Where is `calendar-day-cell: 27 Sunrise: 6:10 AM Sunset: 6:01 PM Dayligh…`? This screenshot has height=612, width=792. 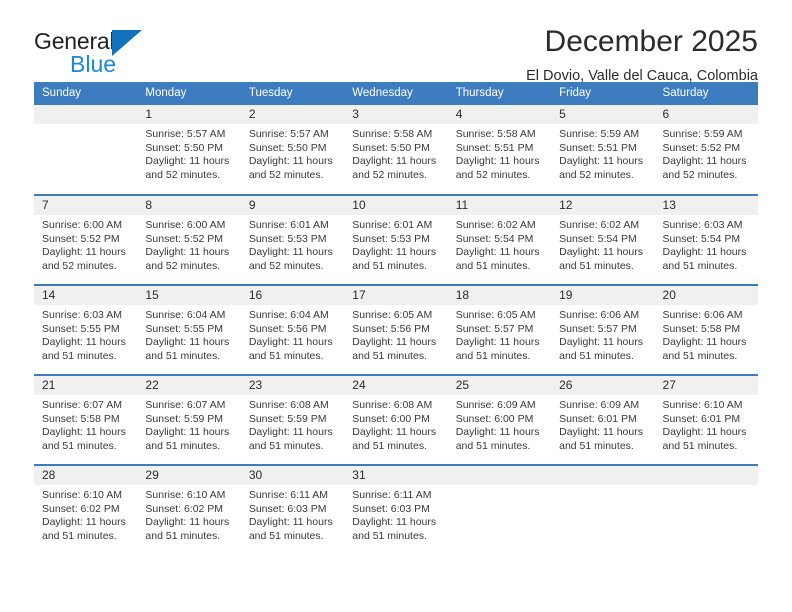 calendar-day-cell: 27 Sunrise: 6:10 AM Sunset: 6:01 PM Dayligh… is located at coordinates (706, 419).